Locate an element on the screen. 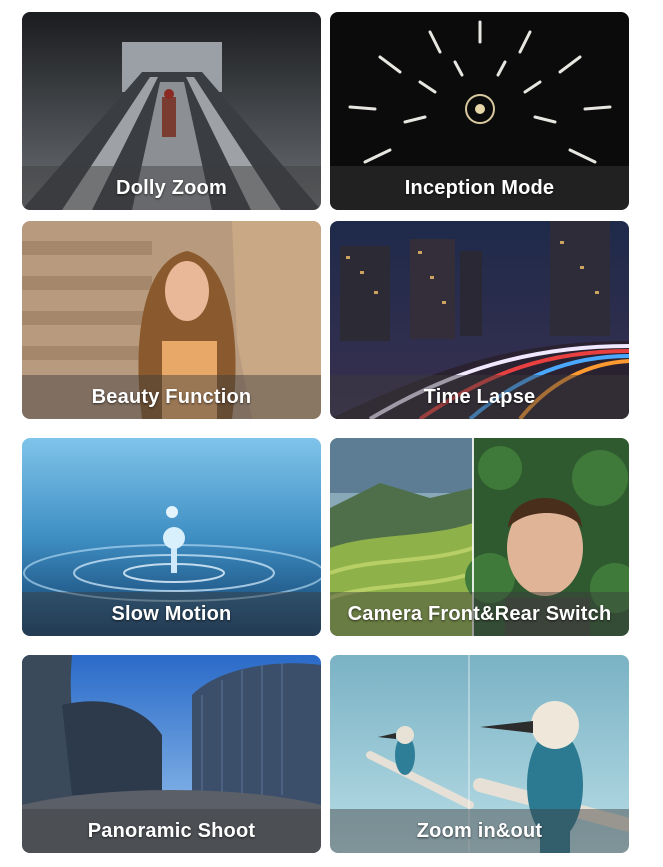 This screenshot has height=867, width=663. feature-tile-zoom-in-out: Zoom in&out is located at coordinates (479, 754).